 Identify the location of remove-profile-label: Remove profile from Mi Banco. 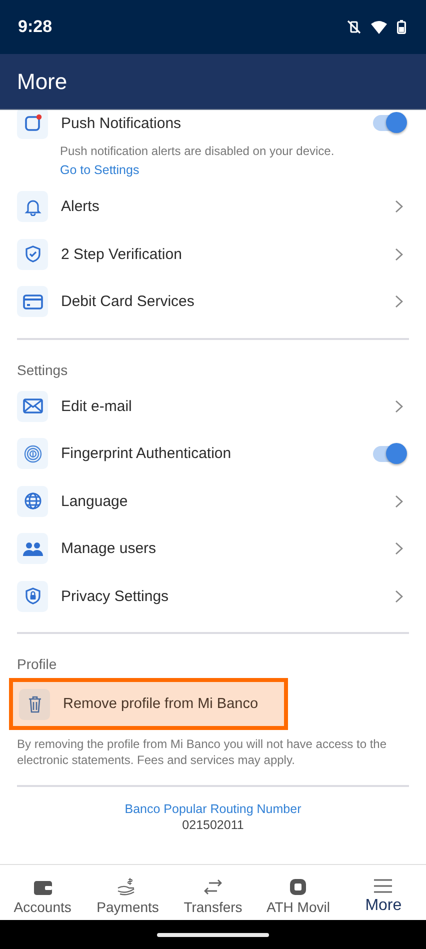
(160, 704).